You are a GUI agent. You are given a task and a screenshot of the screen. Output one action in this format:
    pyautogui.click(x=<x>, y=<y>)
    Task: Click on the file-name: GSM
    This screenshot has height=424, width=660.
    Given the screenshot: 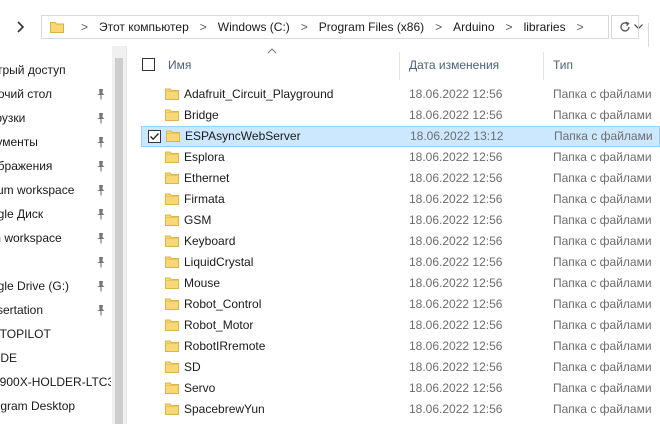 What is the action you would take?
    pyautogui.click(x=198, y=220)
    